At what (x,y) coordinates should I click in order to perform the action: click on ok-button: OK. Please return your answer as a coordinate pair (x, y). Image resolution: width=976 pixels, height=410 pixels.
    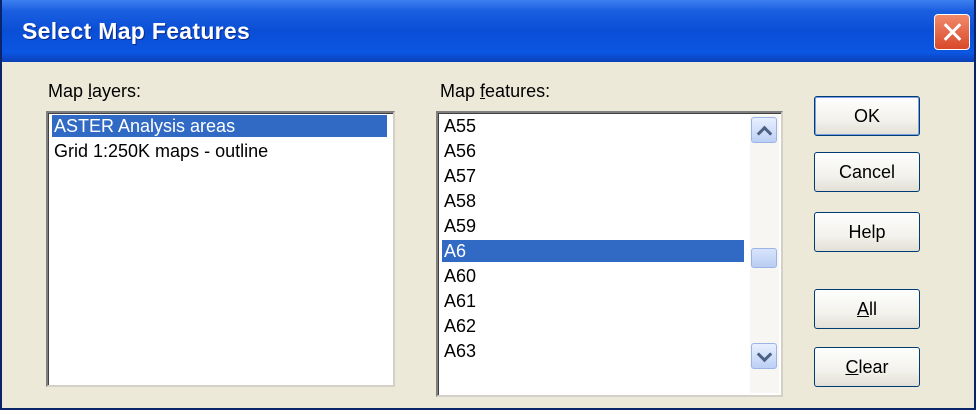
    Looking at the image, I should click on (867, 116).